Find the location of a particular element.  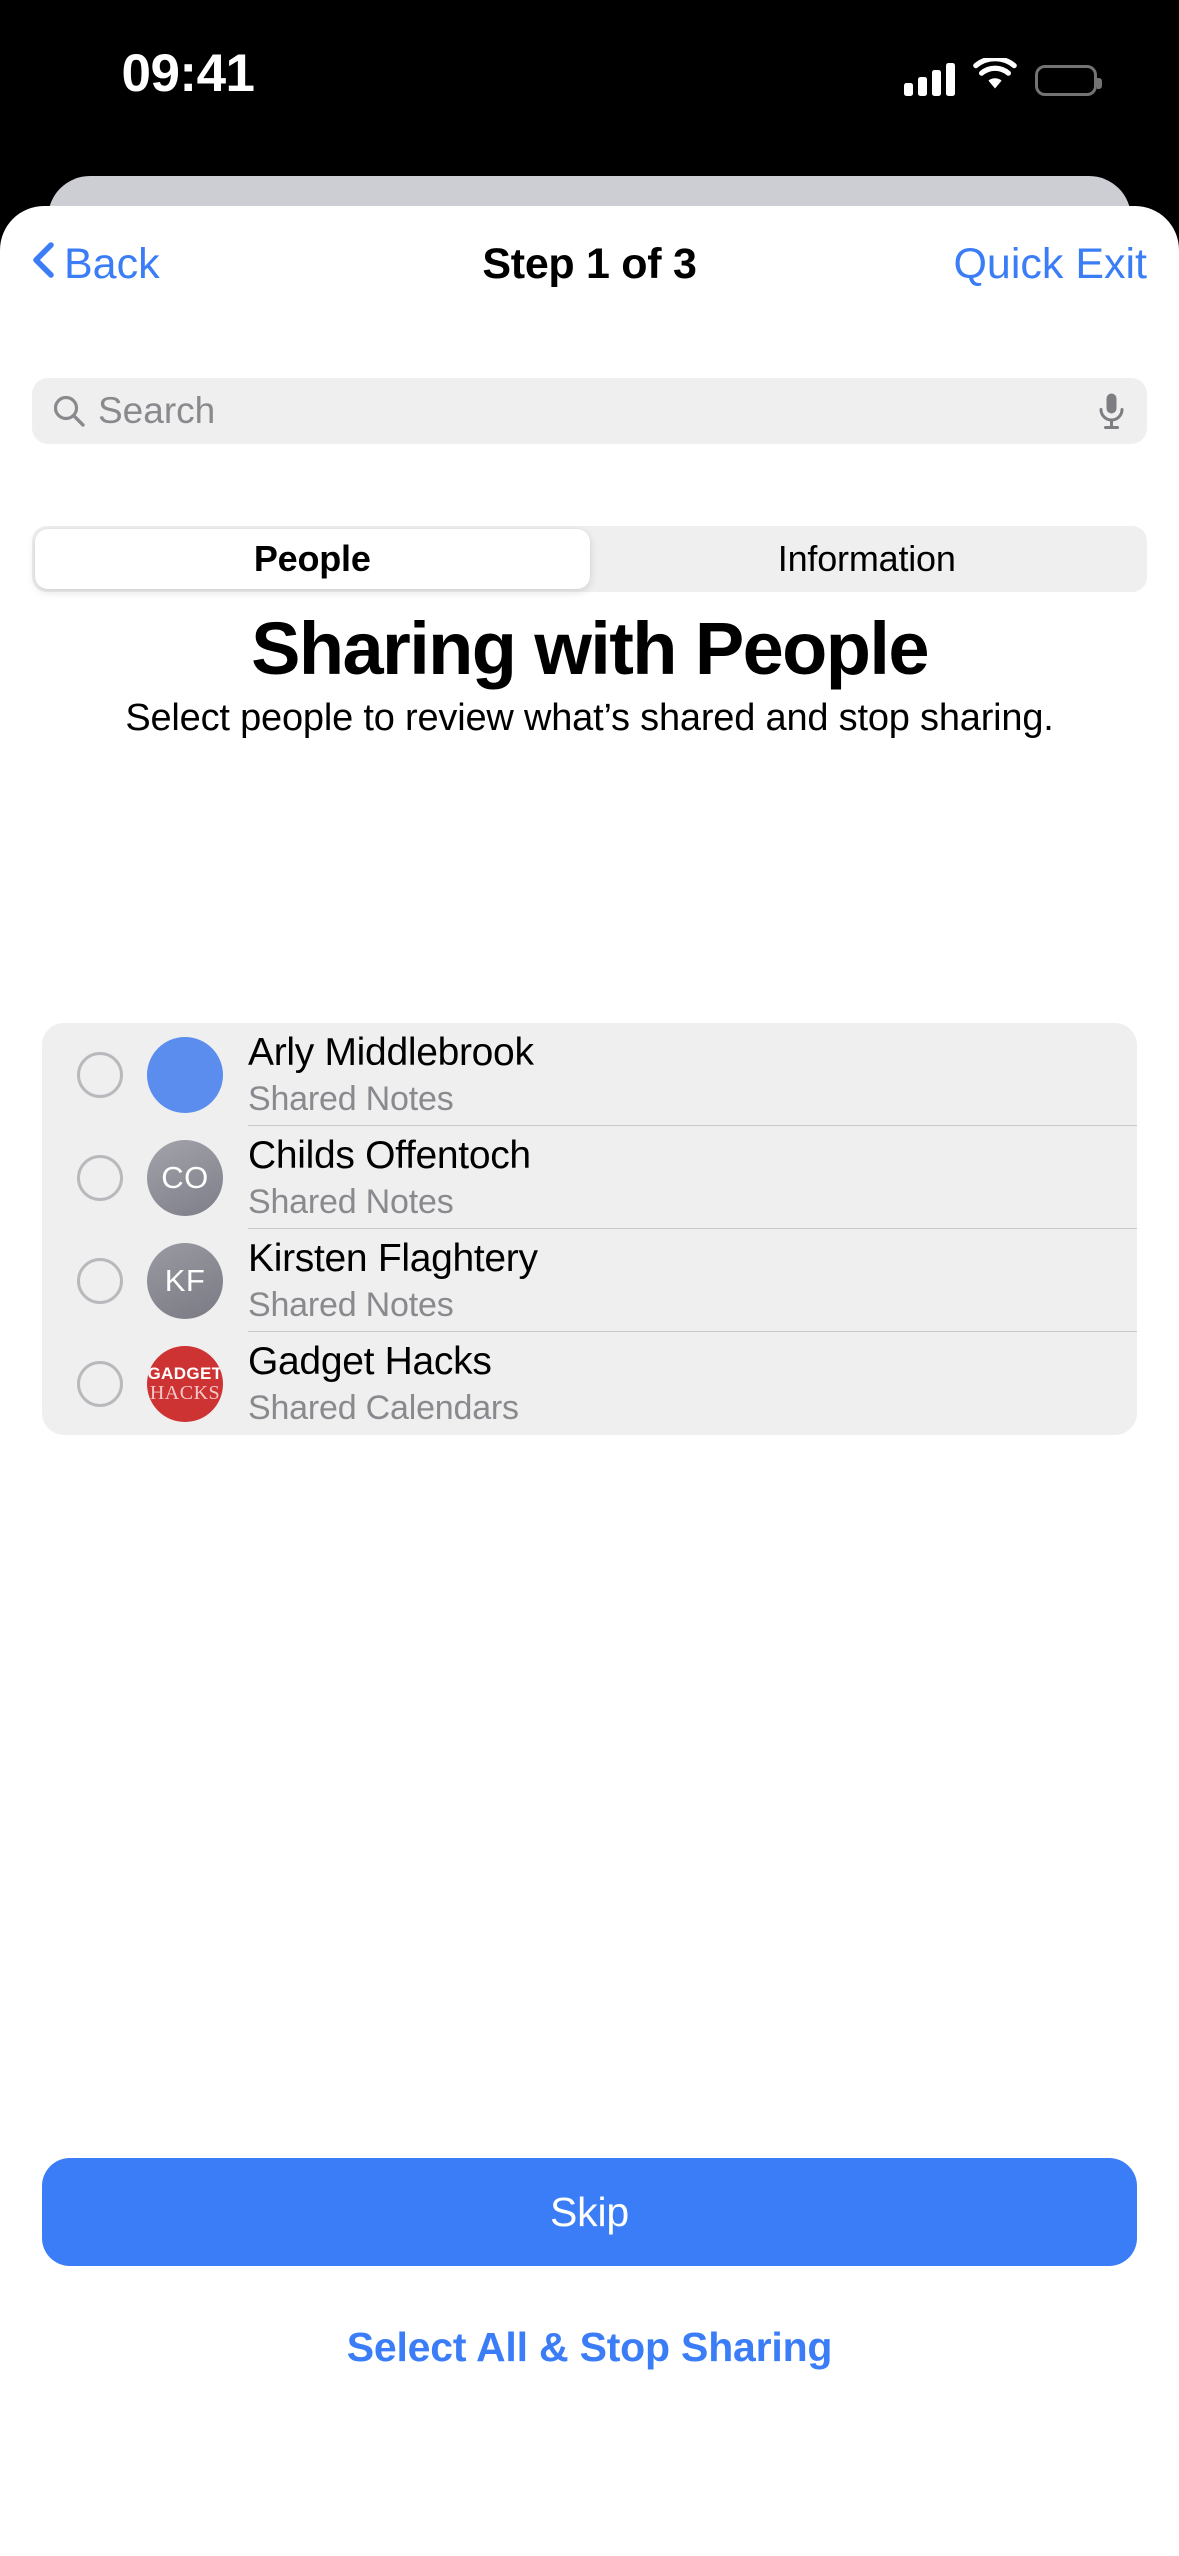

person-detail: Shared Calendars is located at coordinates (383, 1407).